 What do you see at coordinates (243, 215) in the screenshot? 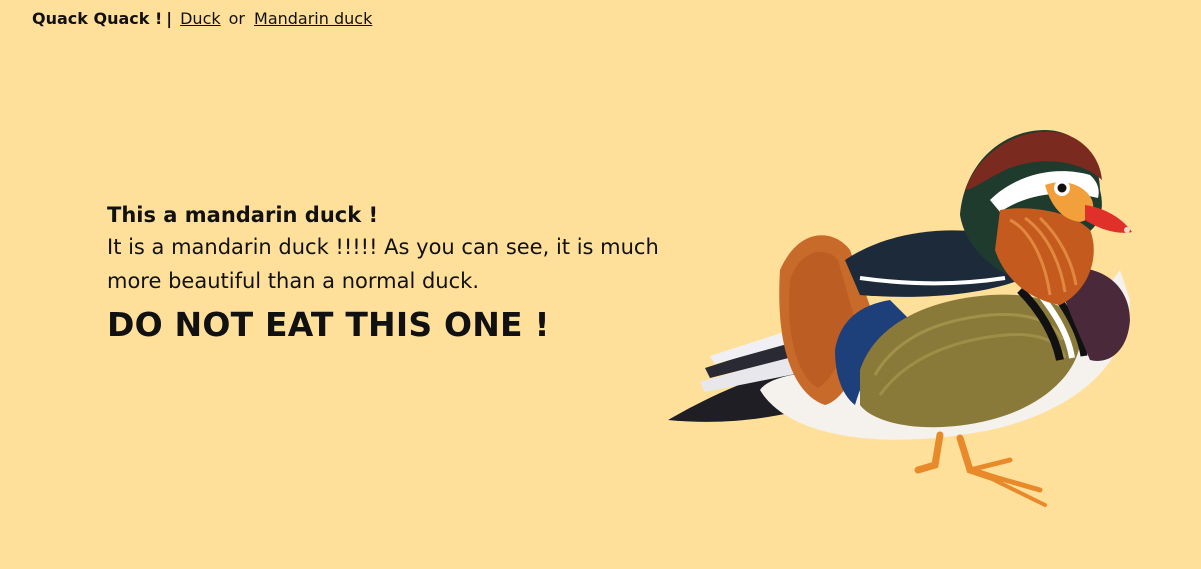
I see `page-subtitle: This a mandarin duck !` at bounding box center [243, 215].